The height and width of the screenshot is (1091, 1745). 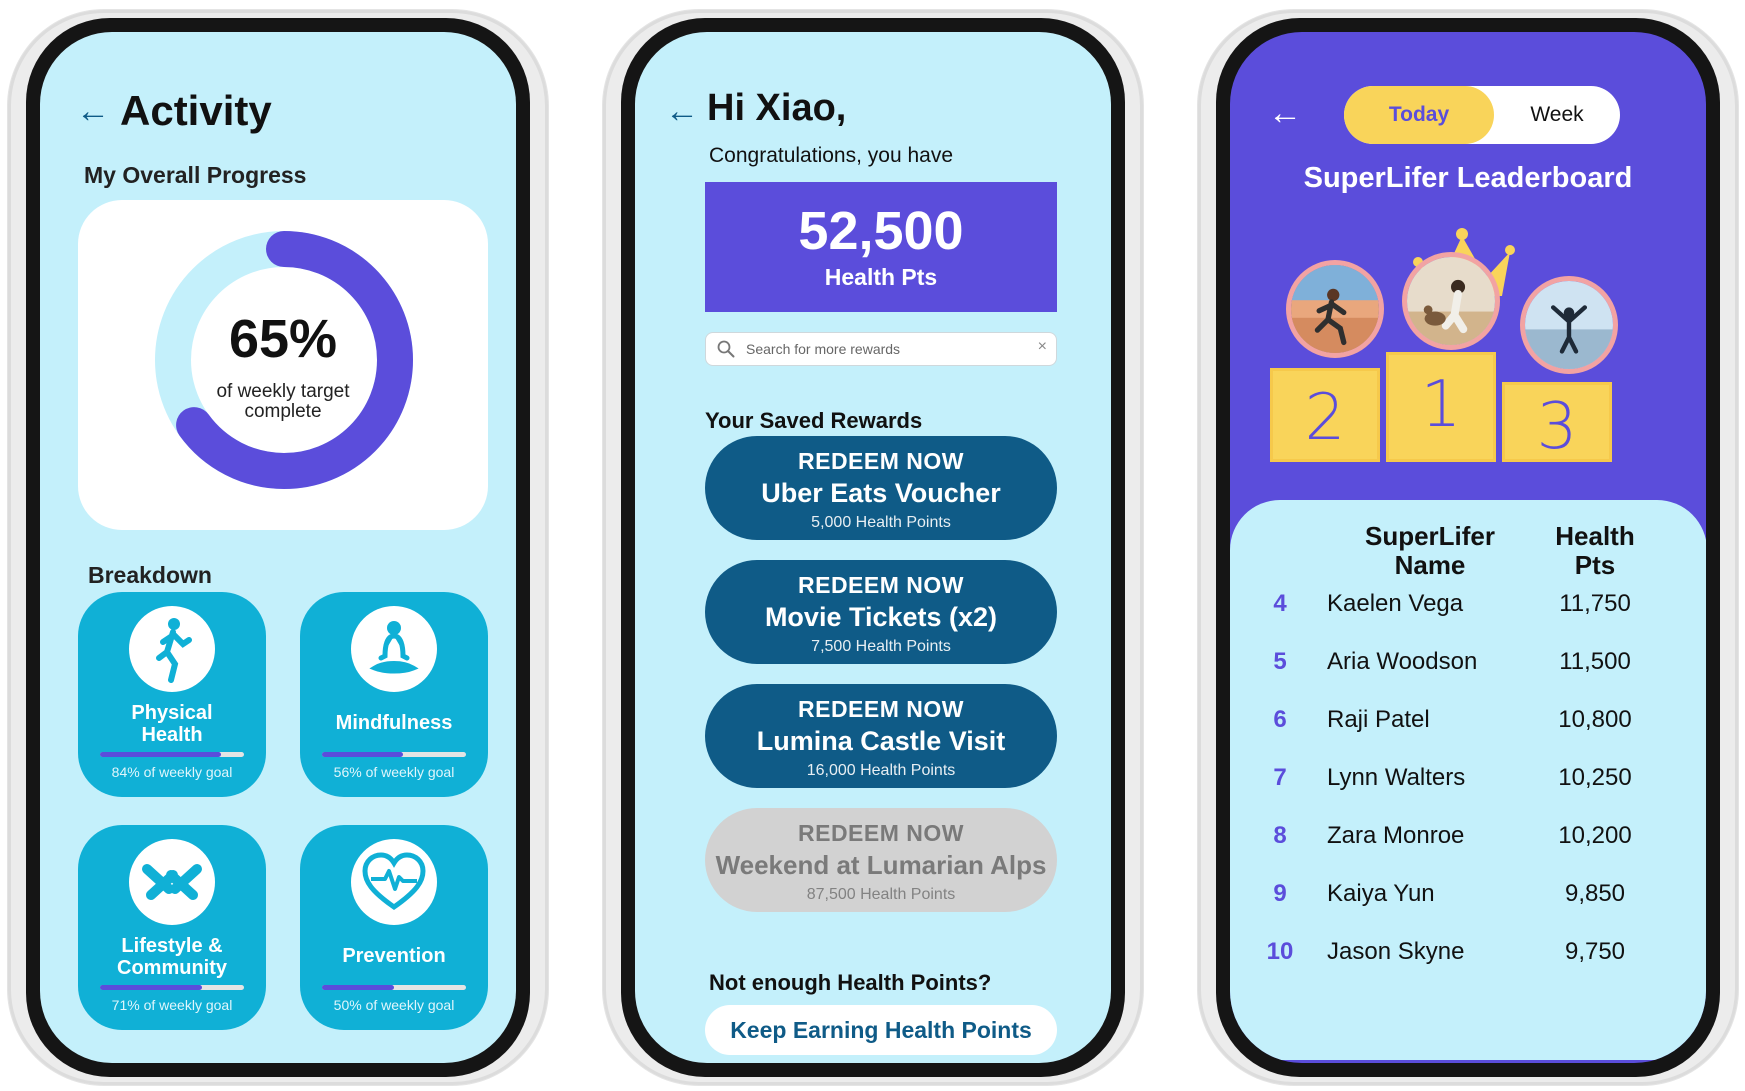 I want to click on tile-prevention: Prevention 50% of weekly goal, so click(x=394, y=927).